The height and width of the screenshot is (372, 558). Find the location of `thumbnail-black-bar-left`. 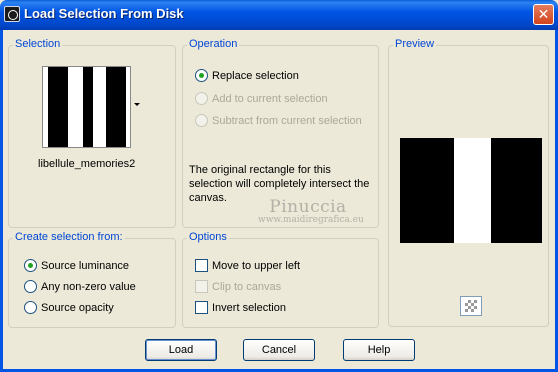

thumbnail-black-bar-left is located at coordinates (58, 107).